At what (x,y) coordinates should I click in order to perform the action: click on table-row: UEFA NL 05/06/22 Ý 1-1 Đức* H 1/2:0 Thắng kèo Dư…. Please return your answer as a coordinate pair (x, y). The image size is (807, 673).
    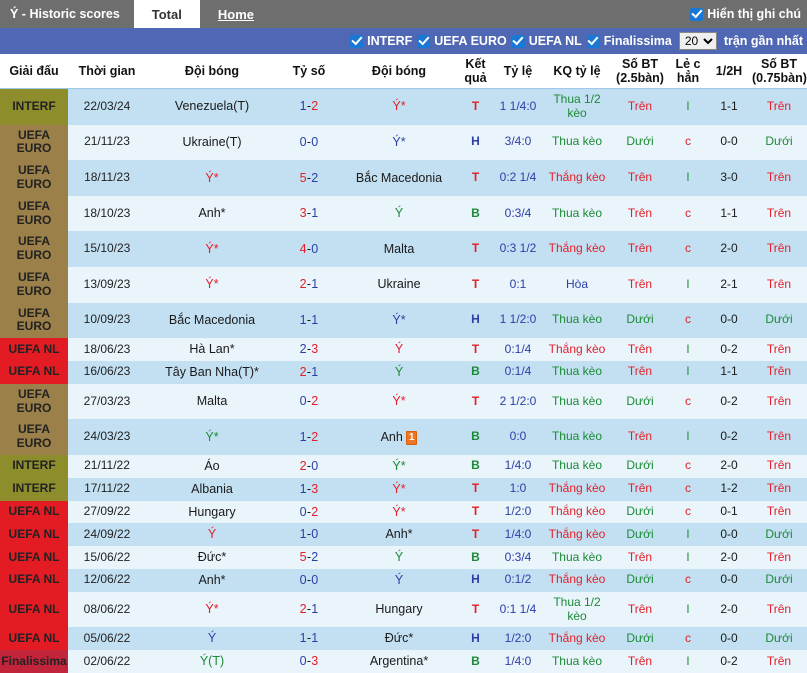
    Looking at the image, I should click on (403, 639).